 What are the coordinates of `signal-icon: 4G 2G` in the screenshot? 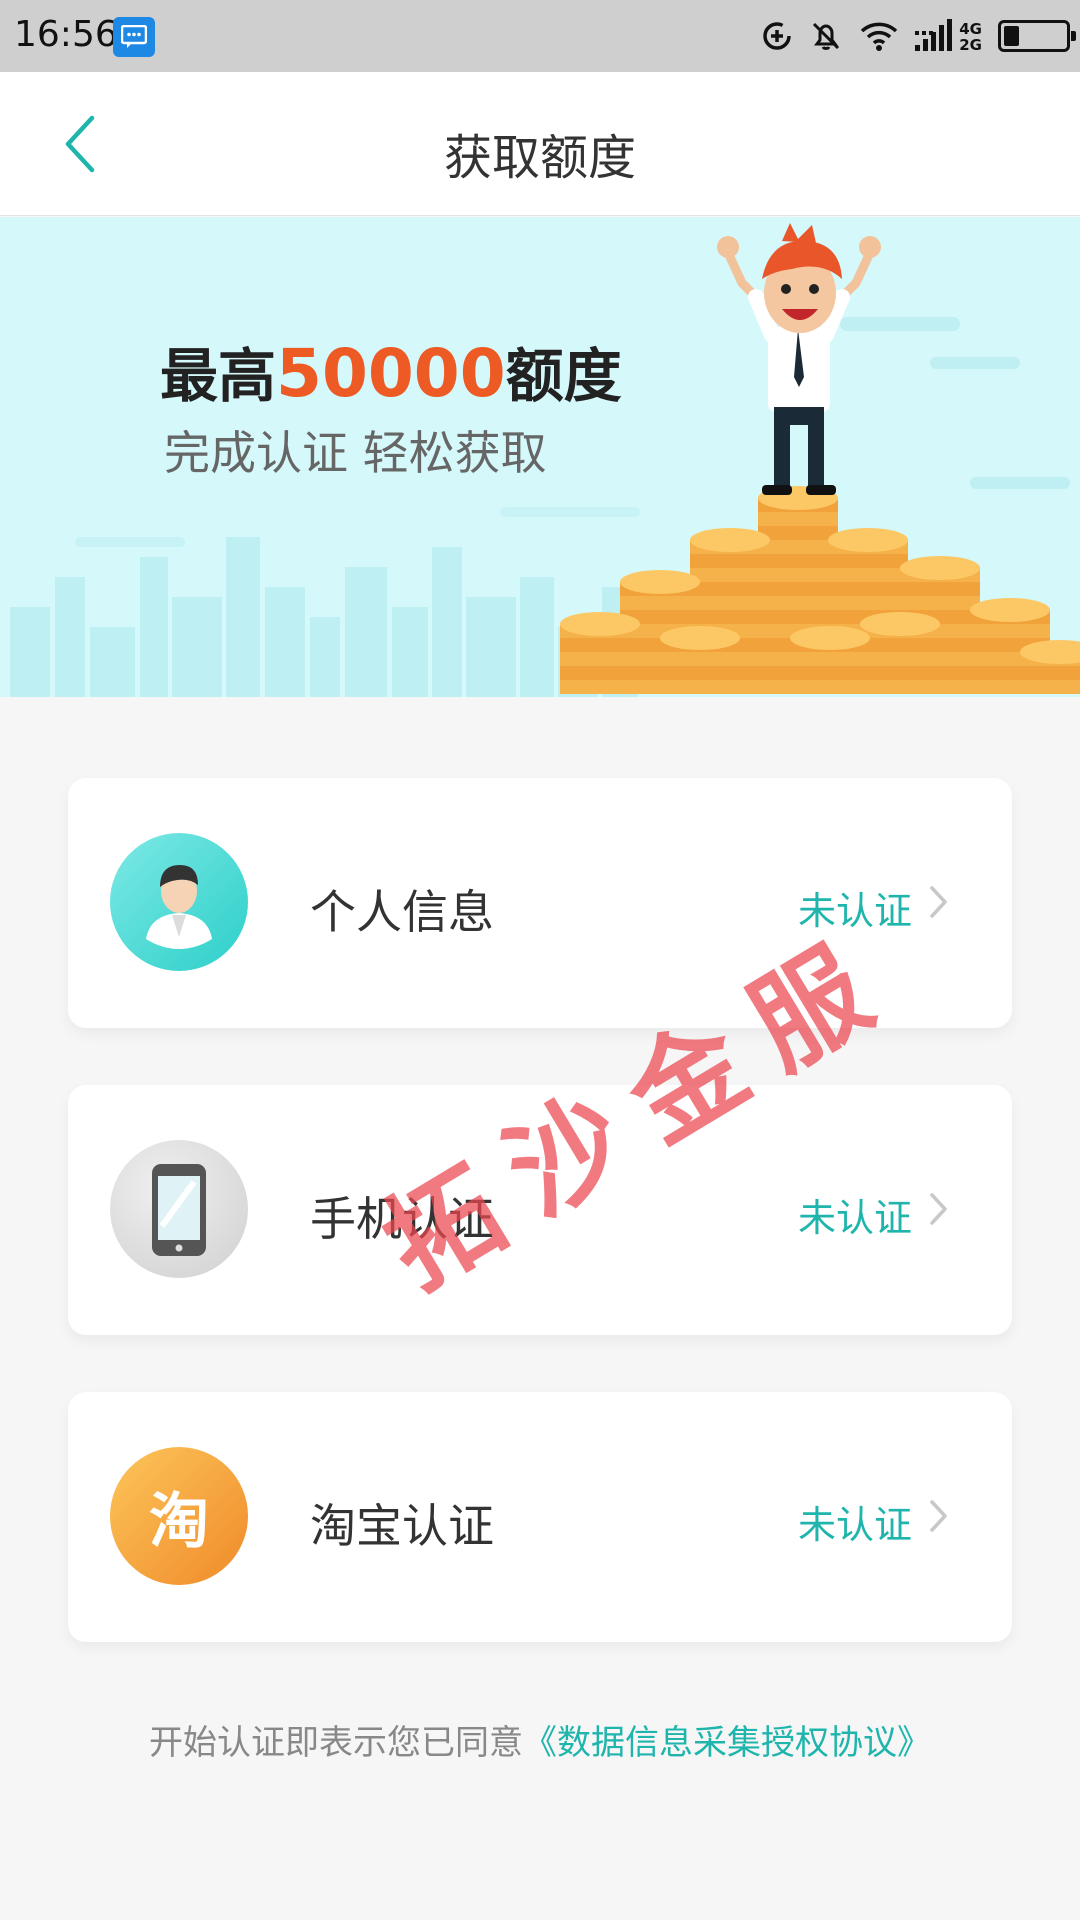 It's located at (948, 36).